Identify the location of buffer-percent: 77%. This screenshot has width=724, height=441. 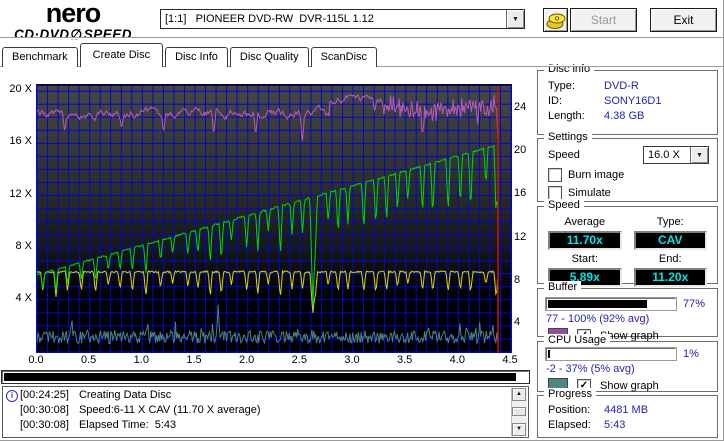
(694, 304).